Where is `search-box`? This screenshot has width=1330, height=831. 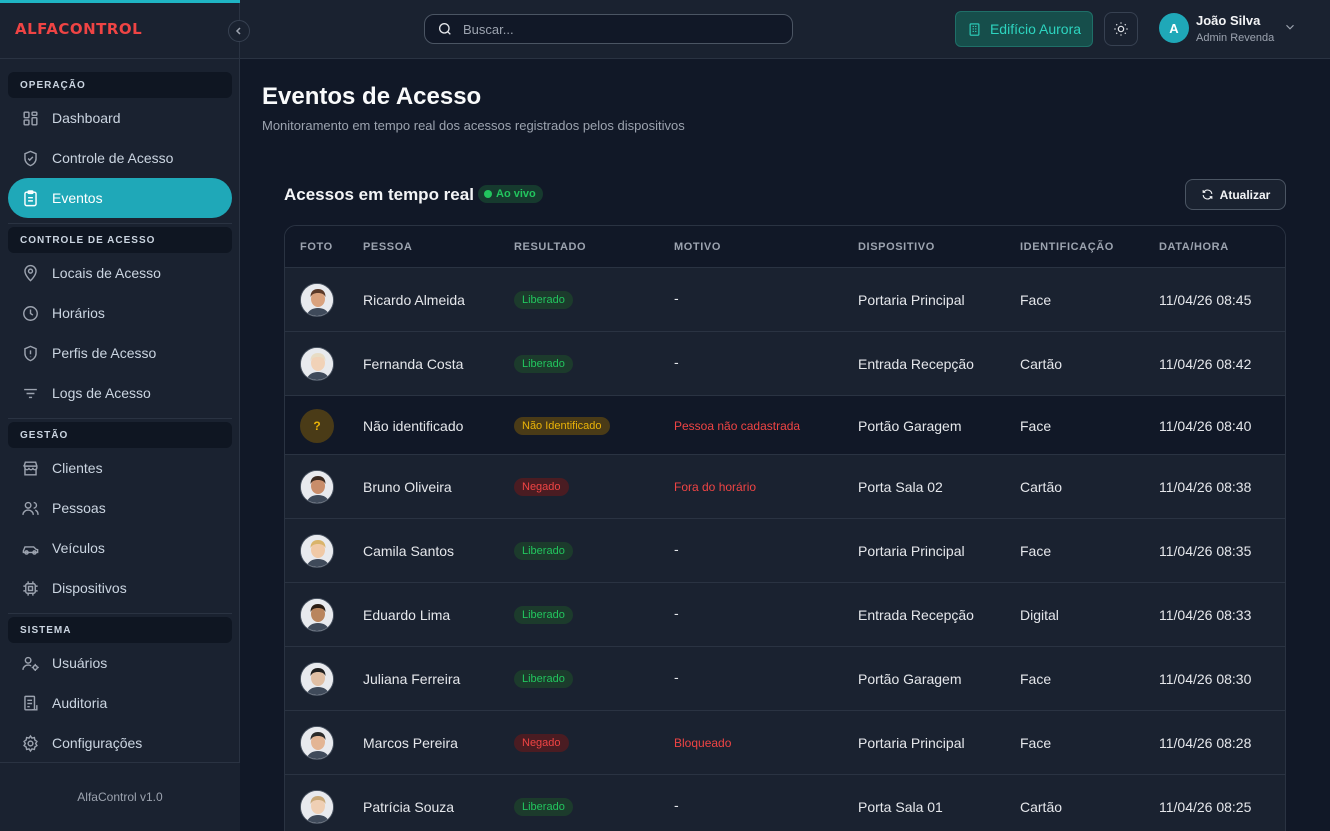 search-box is located at coordinates (608, 29).